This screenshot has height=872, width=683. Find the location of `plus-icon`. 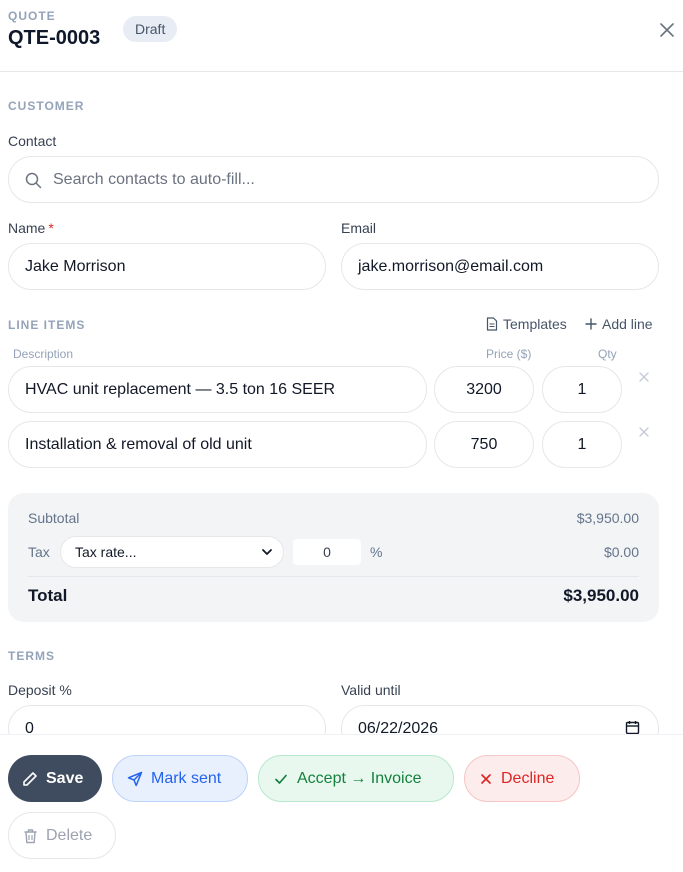

plus-icon is located at coordinates (591, 324).